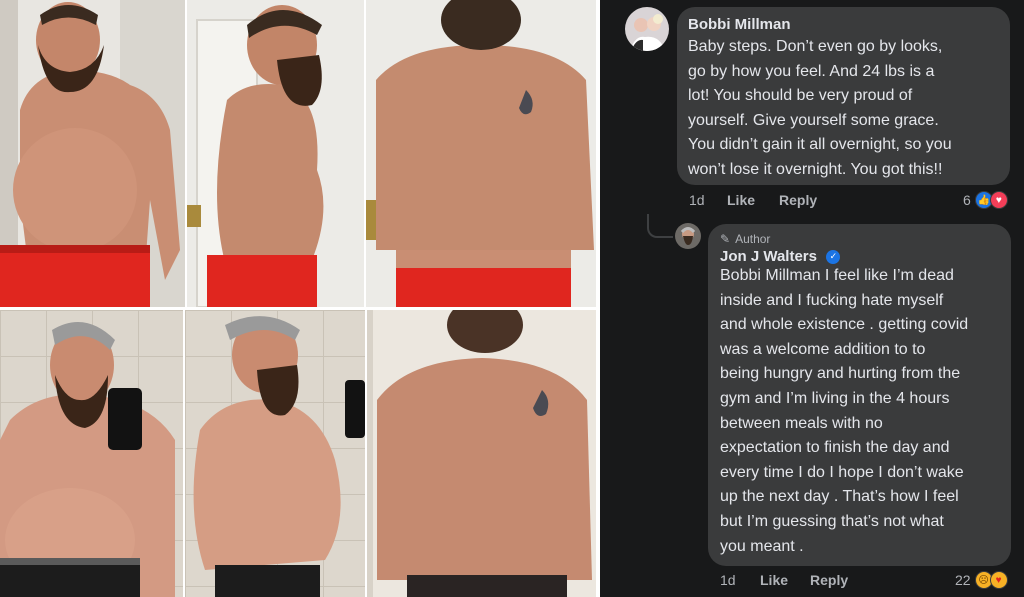 The width and height of the screenshot is (1024, 597). I want to click on comment-text-line: was a welcome addition to to, so click(823, 349).